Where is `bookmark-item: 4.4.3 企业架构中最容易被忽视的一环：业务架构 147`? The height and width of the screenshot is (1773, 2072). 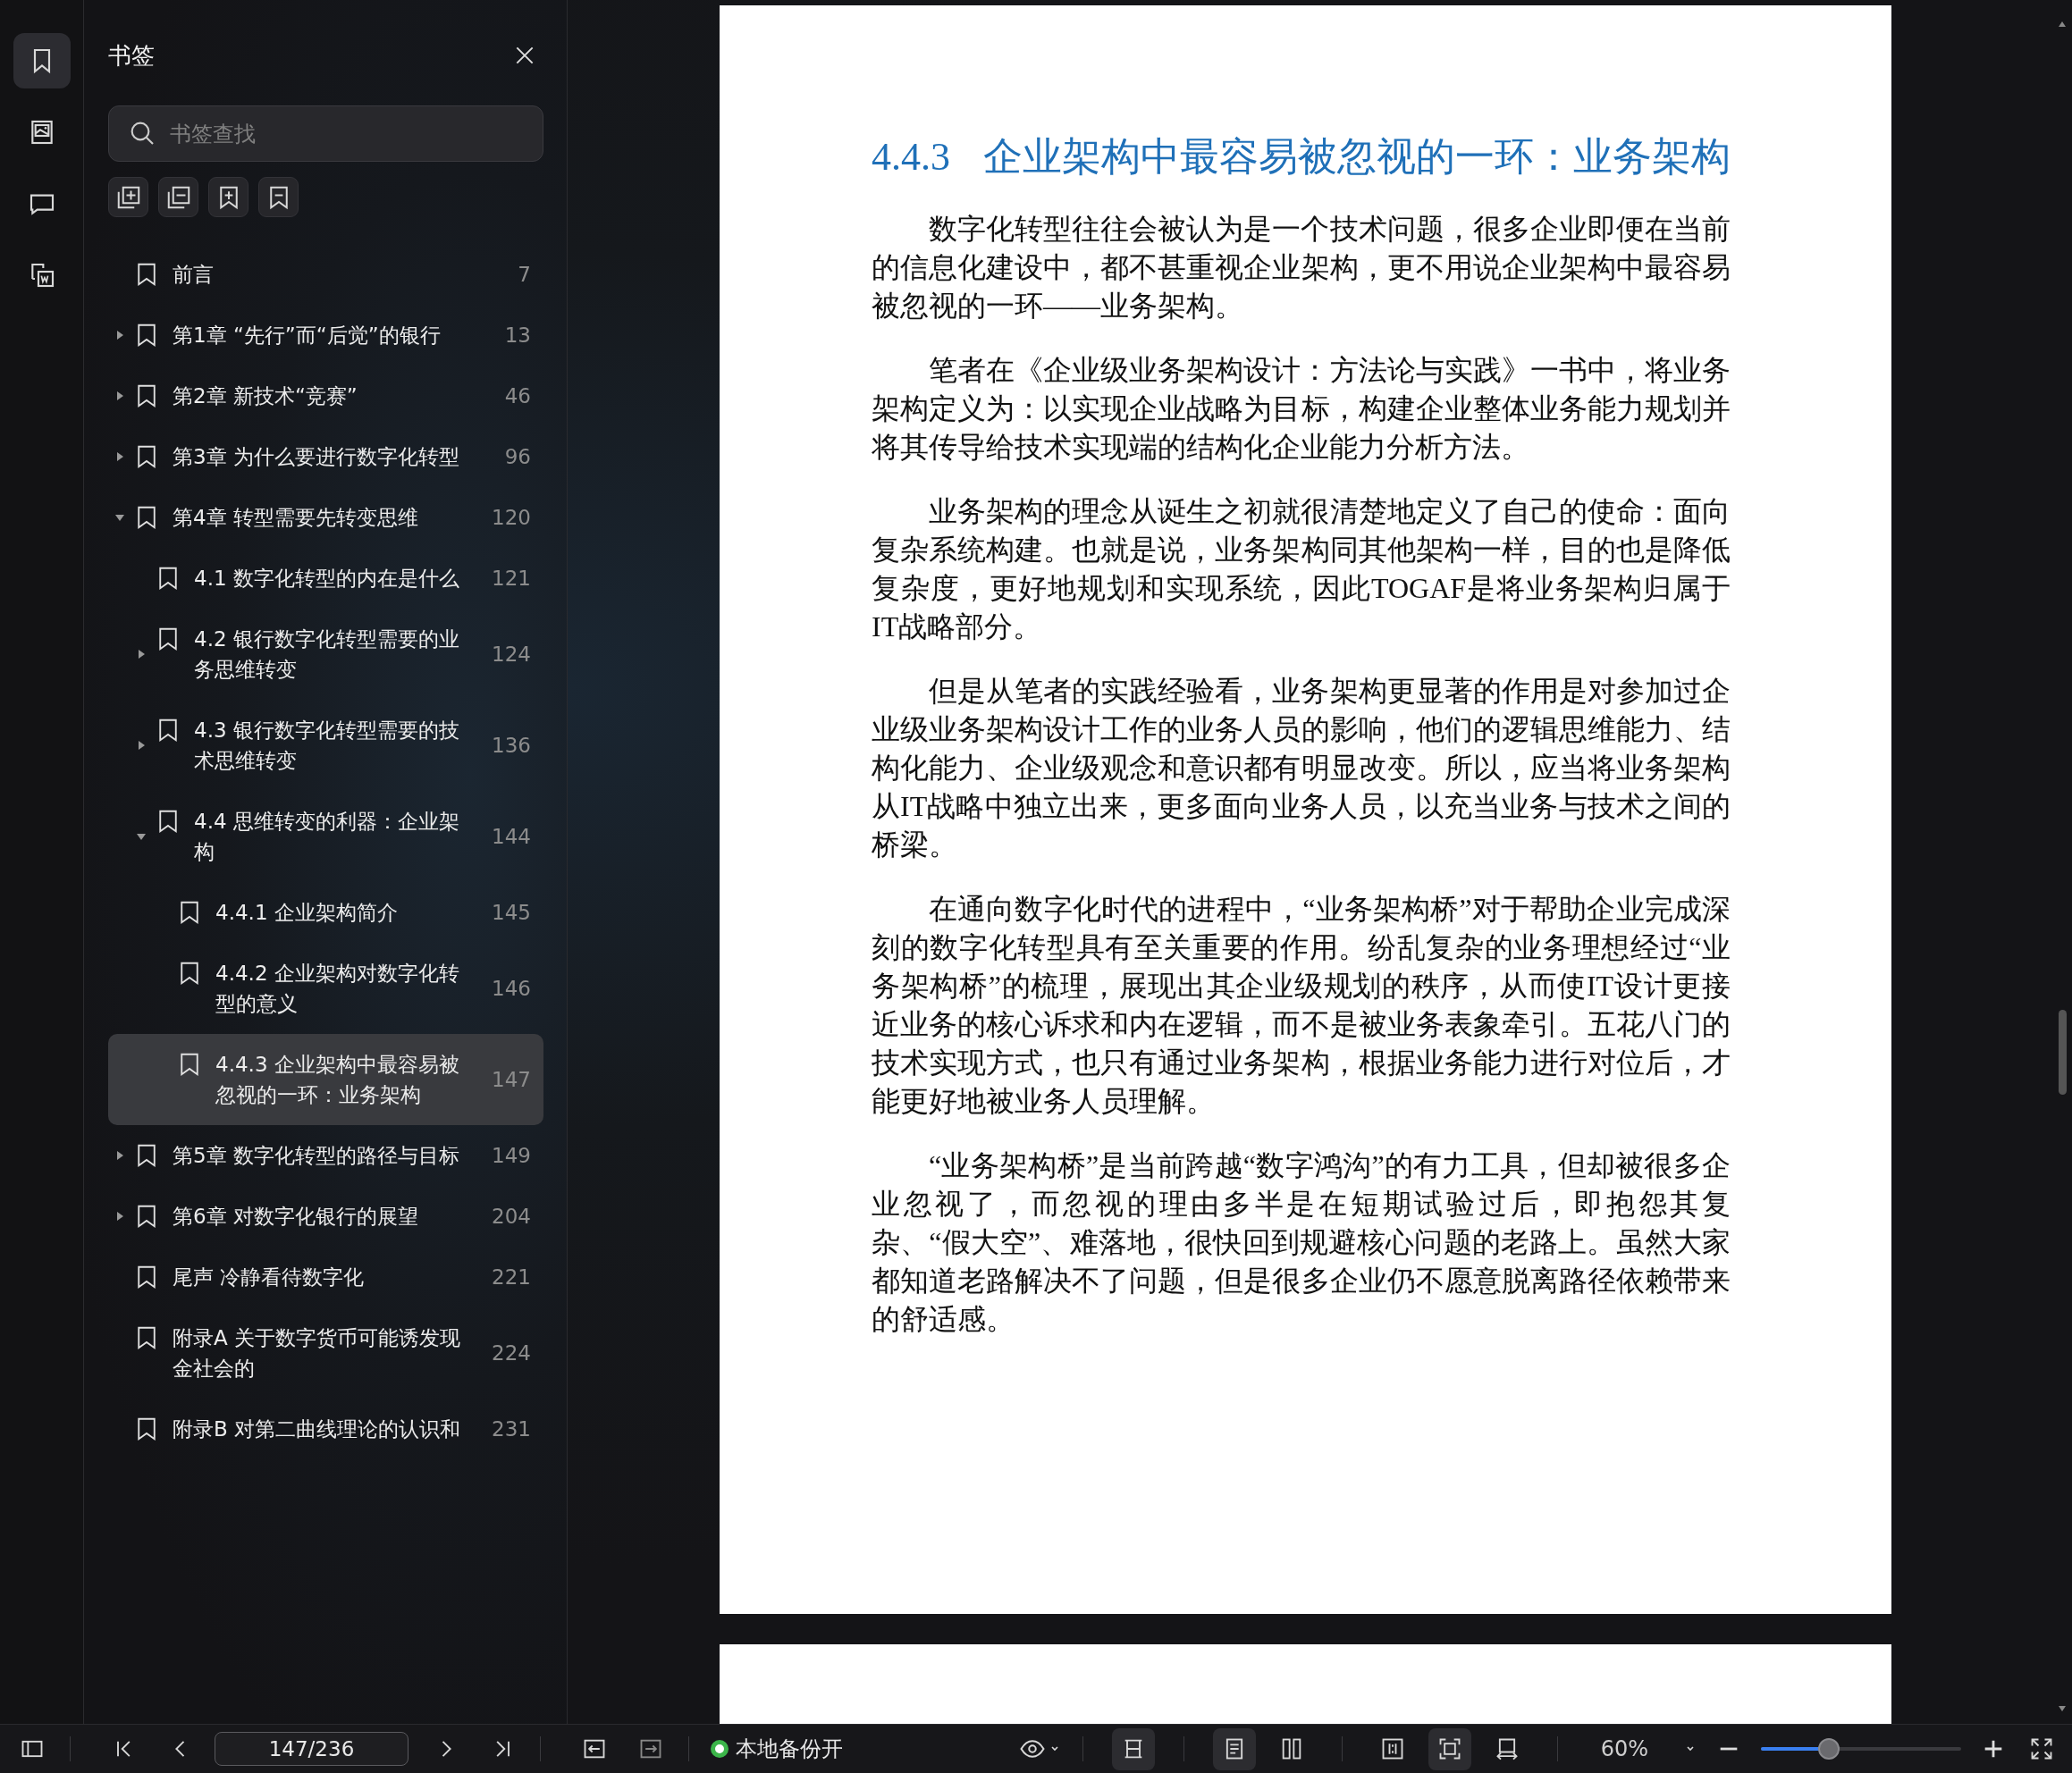
bookmark-item: 4.4.3 企业架构中最容易被忽视的一环：业务架构 147 is located at coordinates (325, 1079).